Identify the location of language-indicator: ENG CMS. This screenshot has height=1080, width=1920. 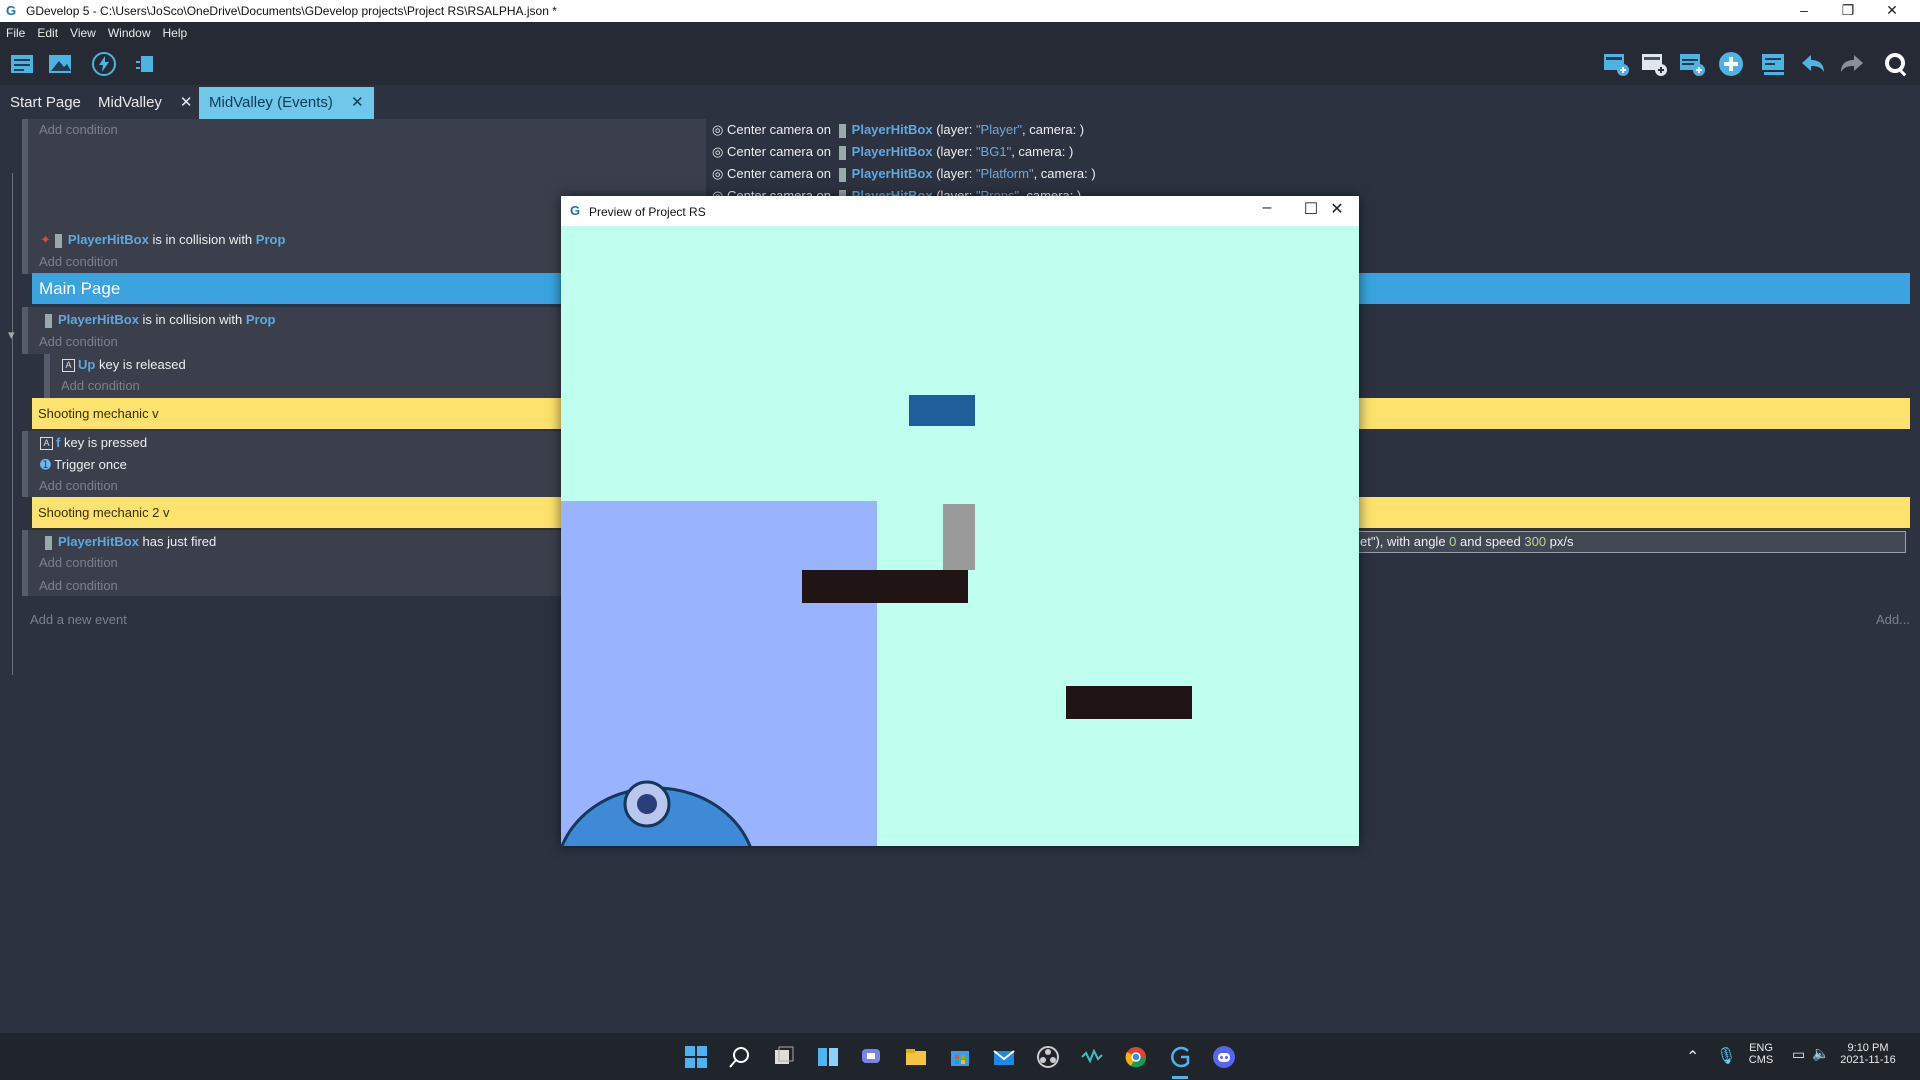
(1761, 1054).